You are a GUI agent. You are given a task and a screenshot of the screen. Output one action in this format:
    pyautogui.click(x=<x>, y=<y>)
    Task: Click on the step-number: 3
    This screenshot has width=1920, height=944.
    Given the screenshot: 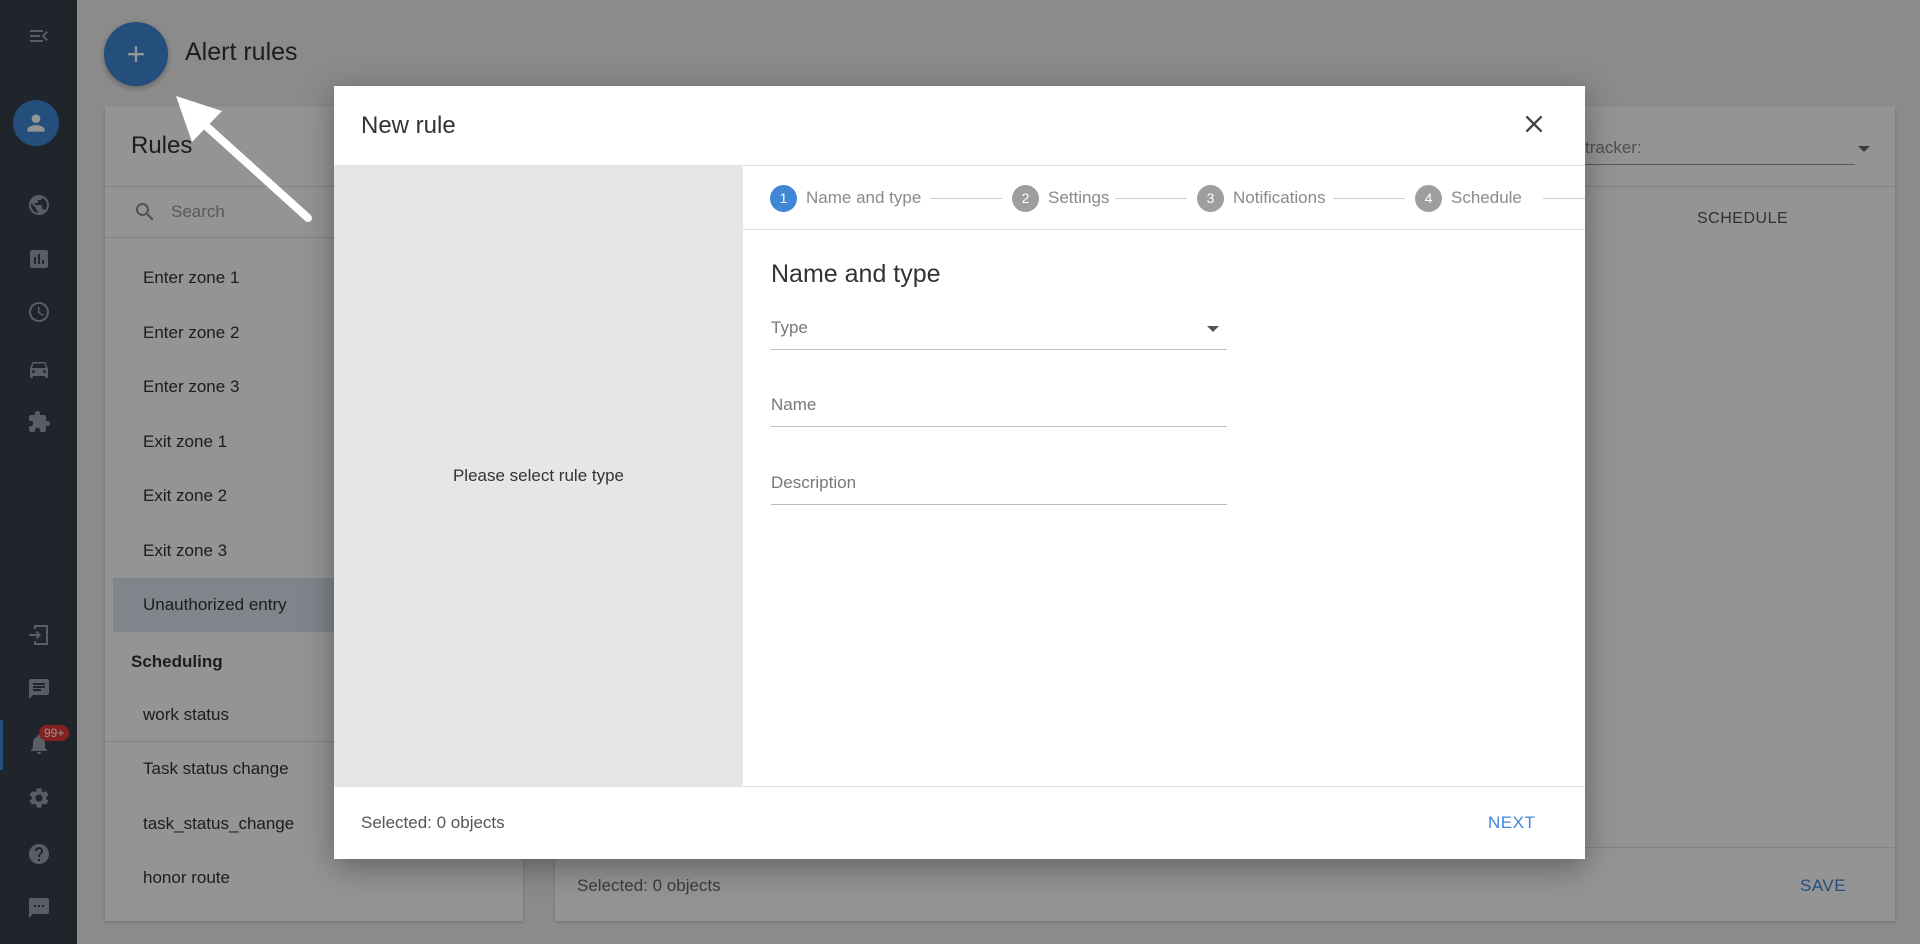 What is the action you would take?
    pyautogui.click(x=1210, y=198)
    